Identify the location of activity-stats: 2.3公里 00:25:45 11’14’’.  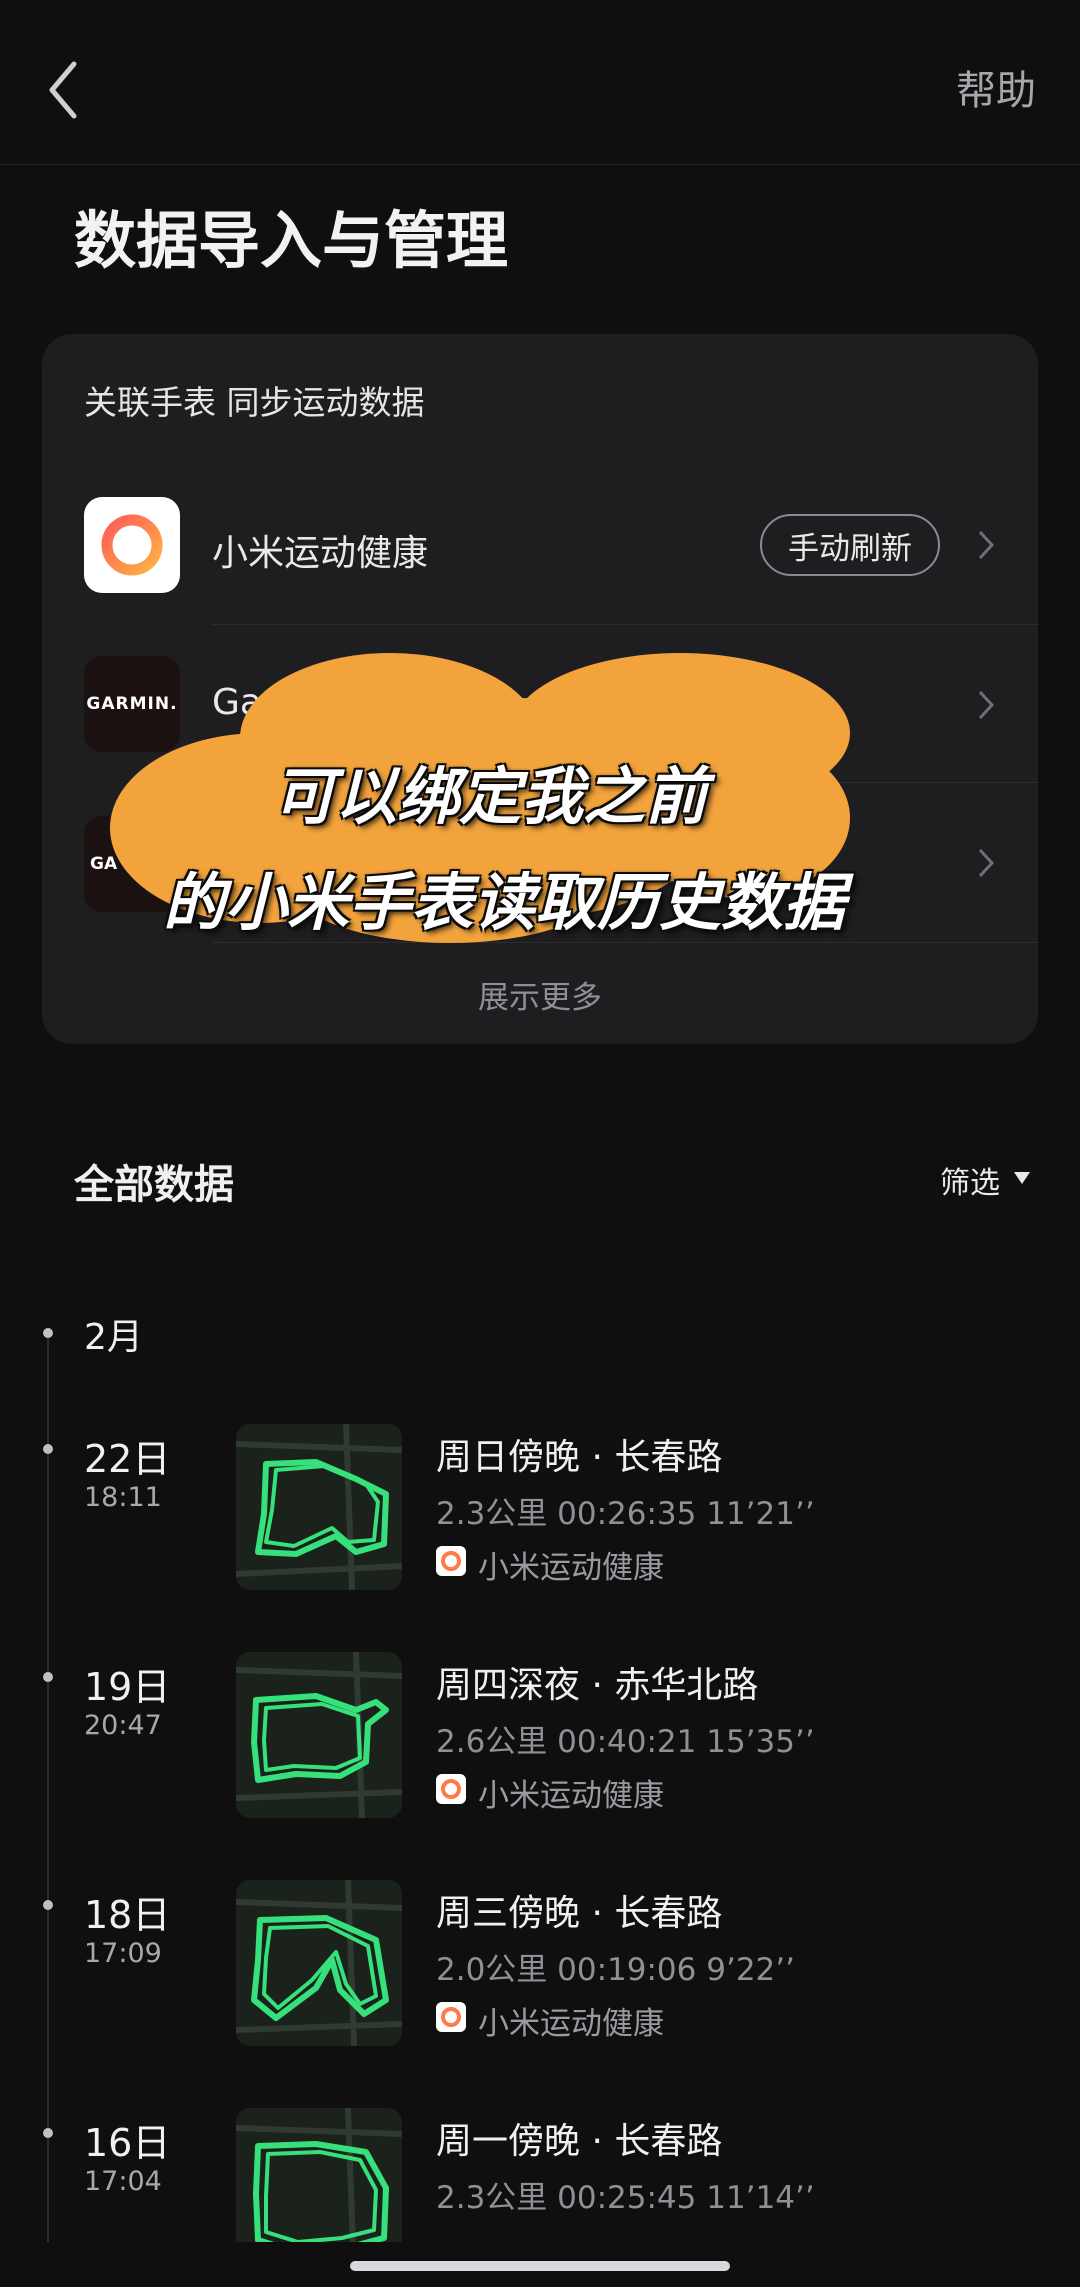
(625, 2198).